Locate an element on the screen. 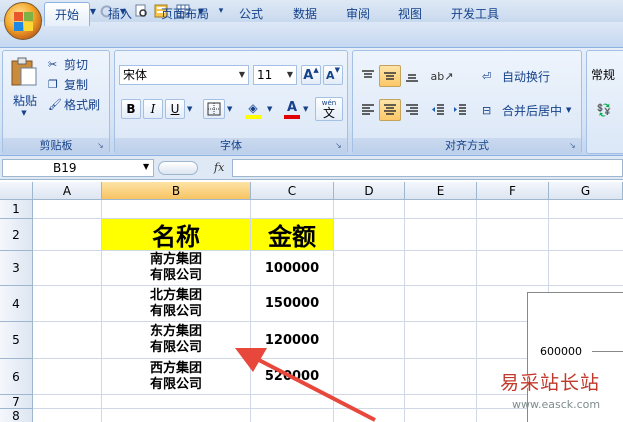 This screenshot has height=422, width=623. merge-center-icon: ⊟ is located at coordinates (487, 110).